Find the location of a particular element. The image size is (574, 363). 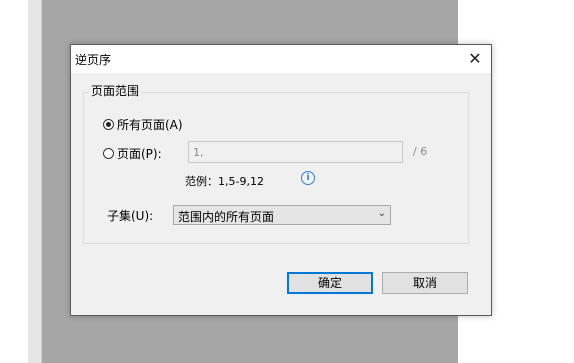

background-left-area is located at coordinates (14, 181).